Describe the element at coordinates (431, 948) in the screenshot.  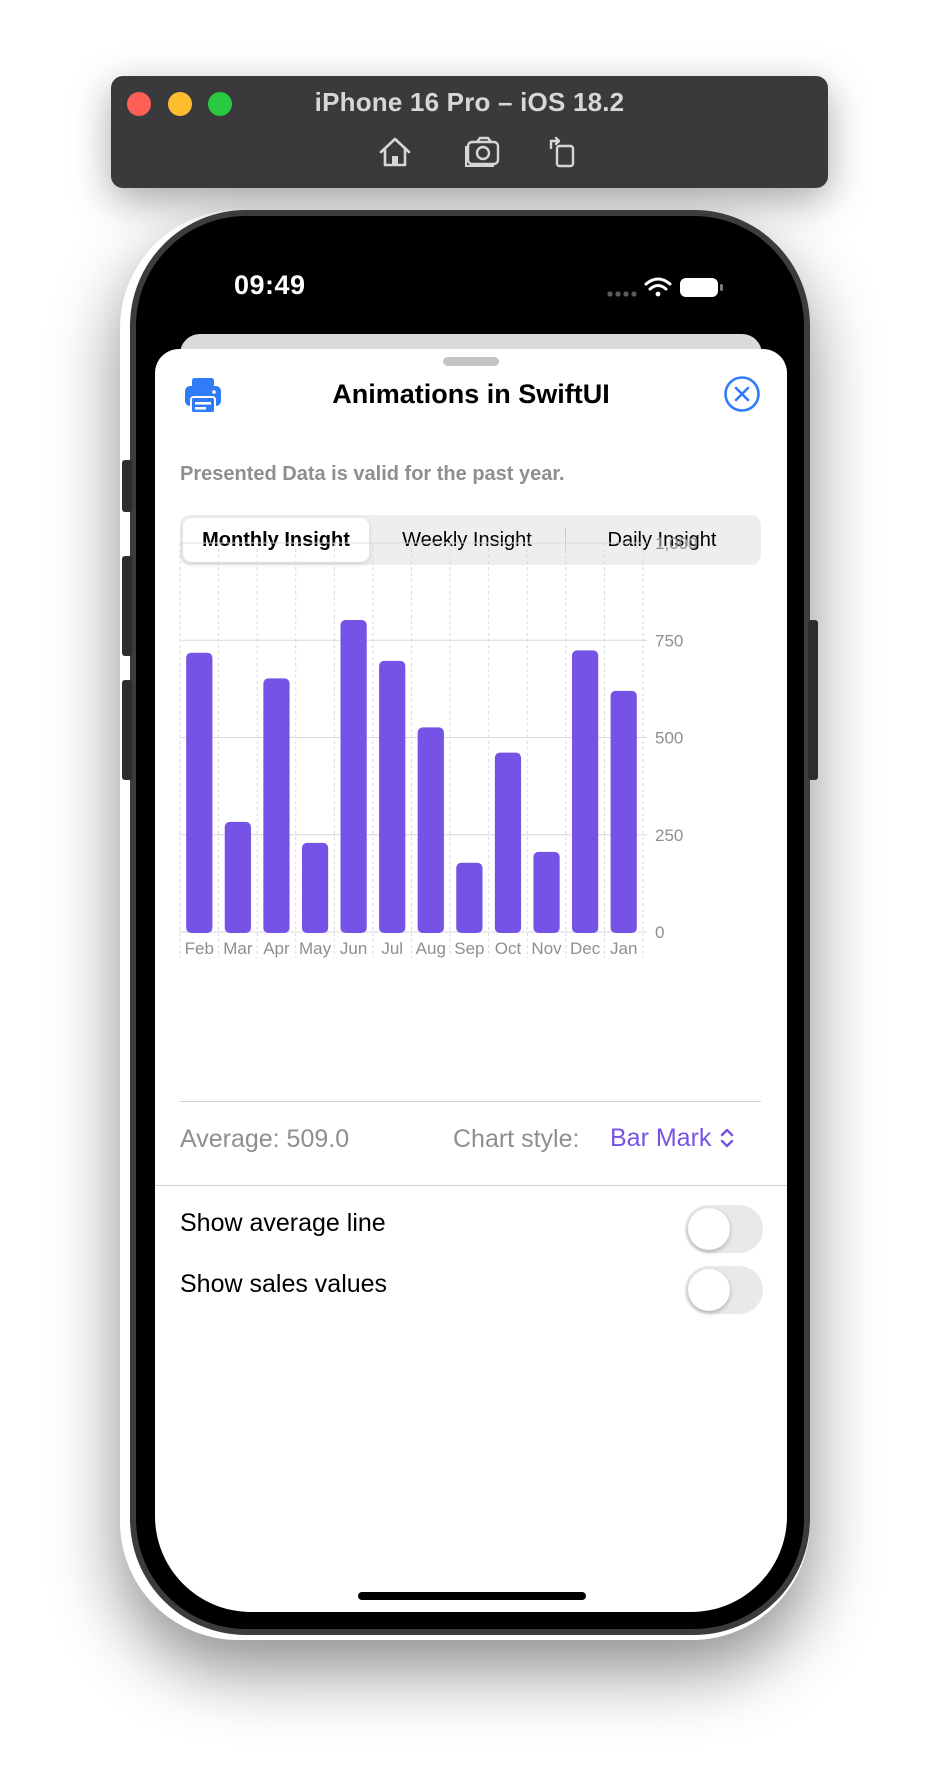
I see `x-tick-label: Aug` at that location.